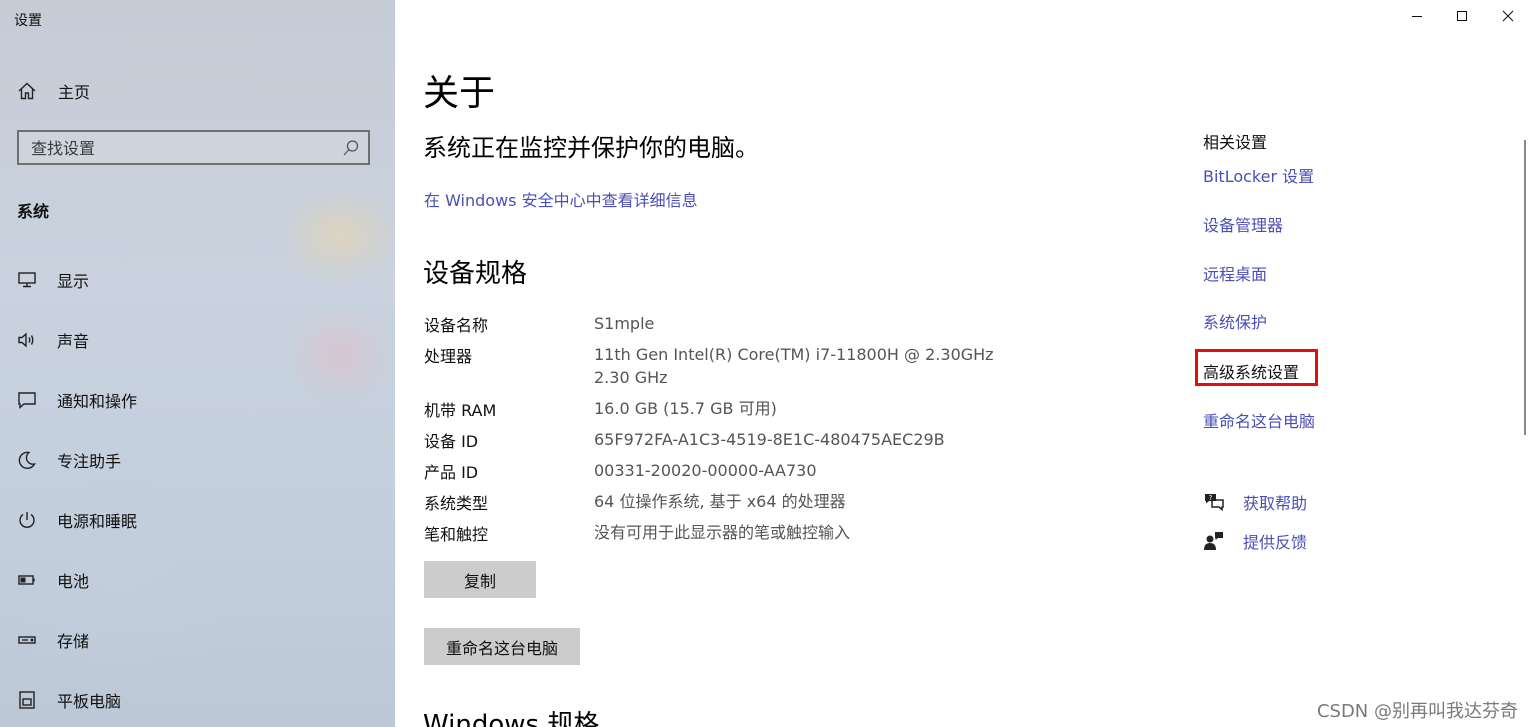 The image size is (1532, 727). Describe the element at coordinates (197, 340) in the screenshot. I see `sidebar-item-sound: 声音` at that location.